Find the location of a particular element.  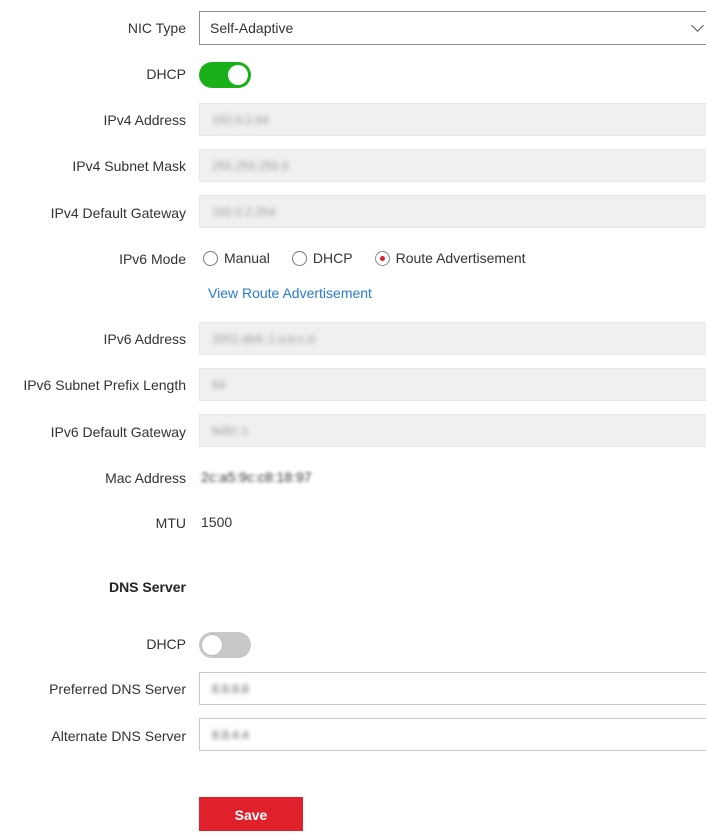

ipv6-prefix-length-label: IPv6 Subnet Prefix Length is located at coordinates (104, 385).